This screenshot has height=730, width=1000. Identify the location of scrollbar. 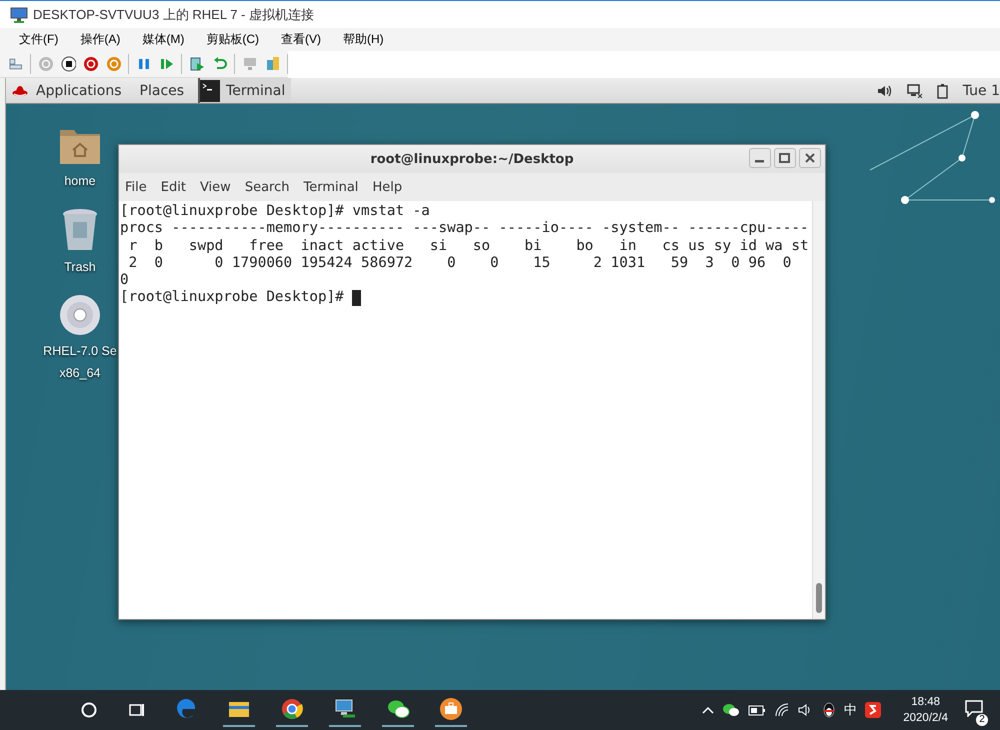
(818, 410).